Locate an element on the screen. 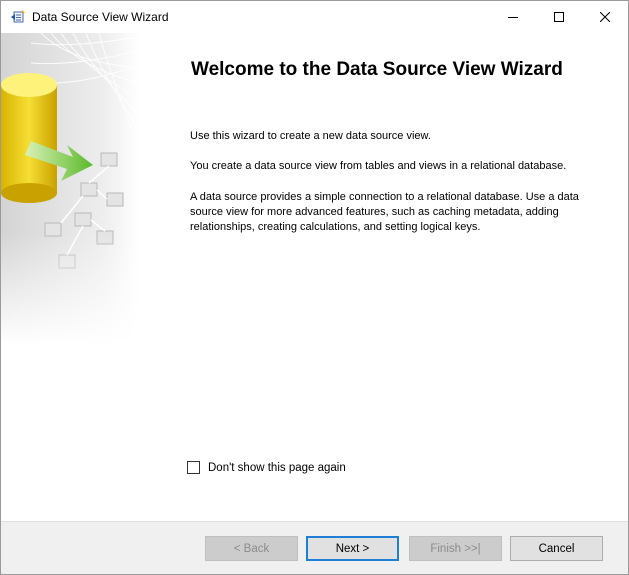  wizard-button-bar: < Back Next > Finish >>| Cancel is located at coordinates (314, 547).